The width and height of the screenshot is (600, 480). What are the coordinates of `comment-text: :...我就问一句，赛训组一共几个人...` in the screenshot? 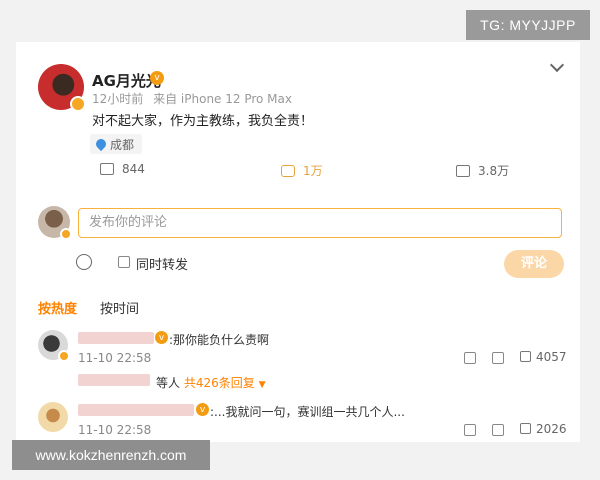 It's located at (307, 412).